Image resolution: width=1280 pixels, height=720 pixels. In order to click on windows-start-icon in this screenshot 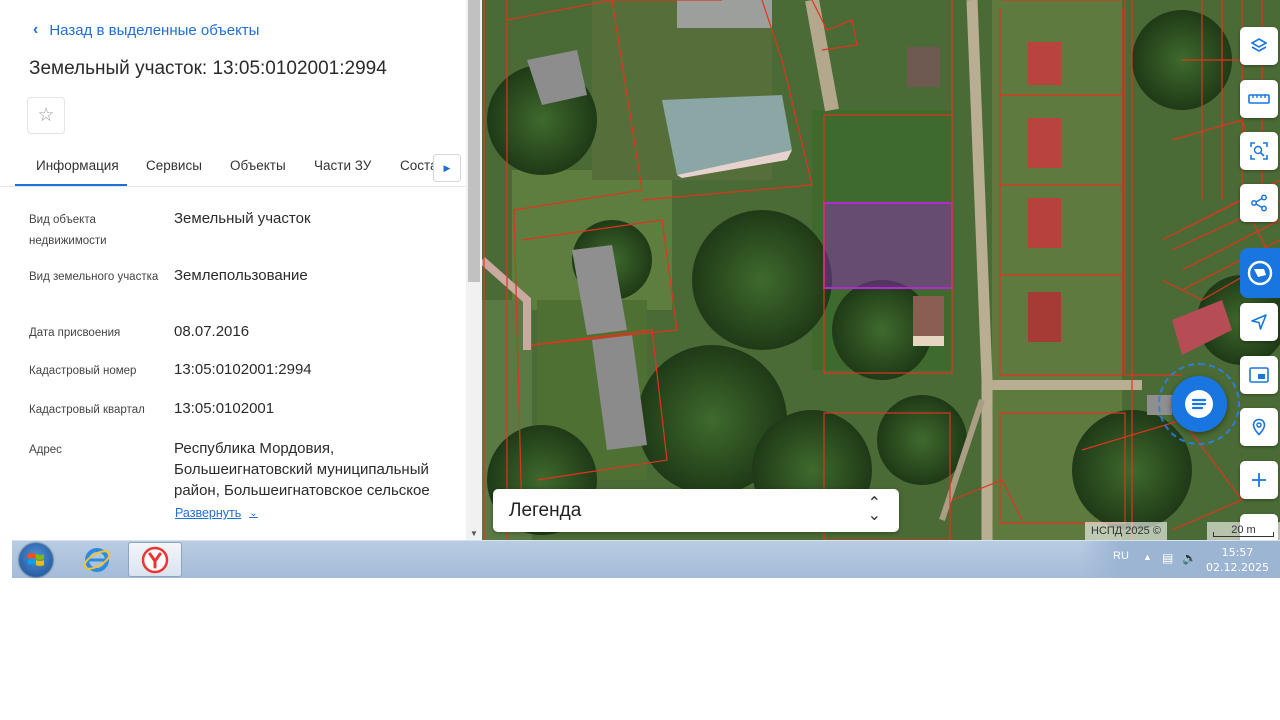, I will do `click(36, 559)`.